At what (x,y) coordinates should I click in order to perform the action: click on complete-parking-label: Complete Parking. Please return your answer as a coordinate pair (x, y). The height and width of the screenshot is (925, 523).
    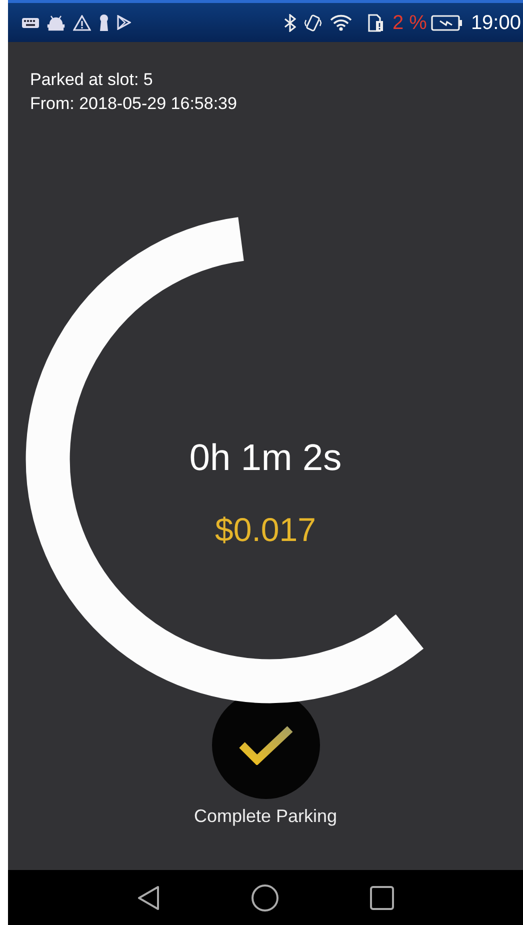
    Looking at the image, I should click on (266, 816).